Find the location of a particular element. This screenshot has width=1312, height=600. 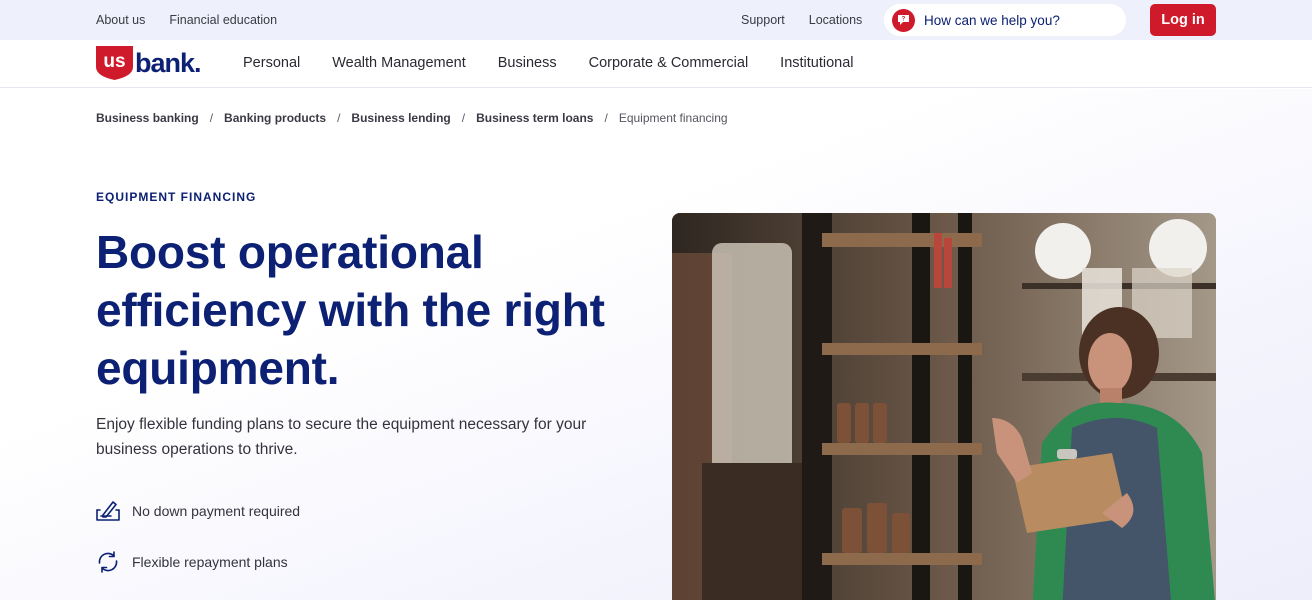

financial-education-link: Financial education is located at coordinates (223, 20).